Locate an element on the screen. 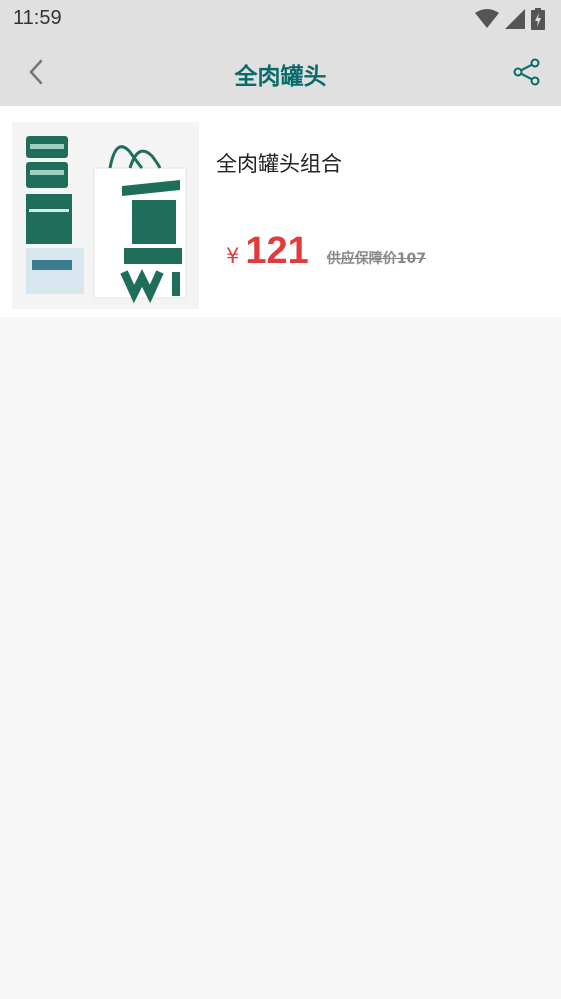 This screenshot has height=999, width=561. share-button is located at coordinates (527, 72).